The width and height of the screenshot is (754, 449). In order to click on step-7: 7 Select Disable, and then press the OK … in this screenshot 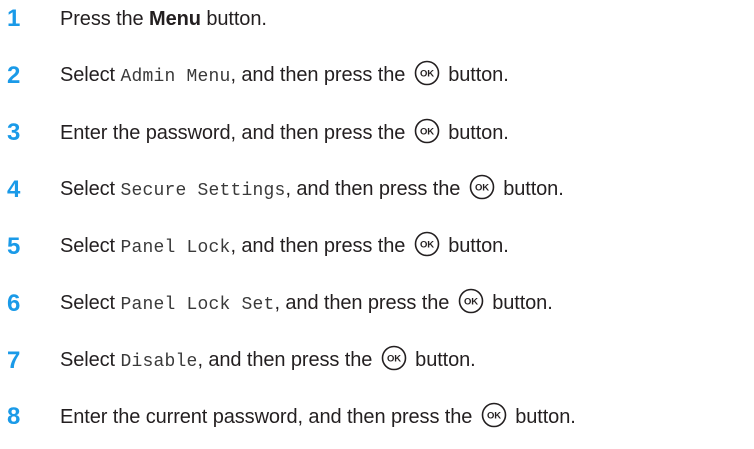, I will do `click(377, 361)`.